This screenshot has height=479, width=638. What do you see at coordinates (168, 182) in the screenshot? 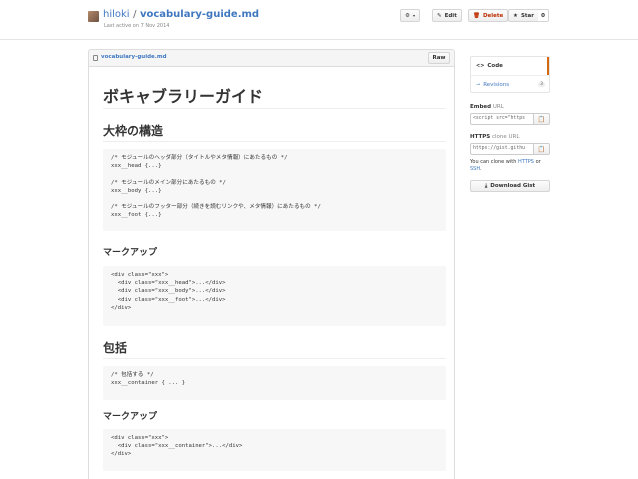
I see `code-line: /* モジュールのメイン部分にあたるもの */` at bounding box center [168, 182].